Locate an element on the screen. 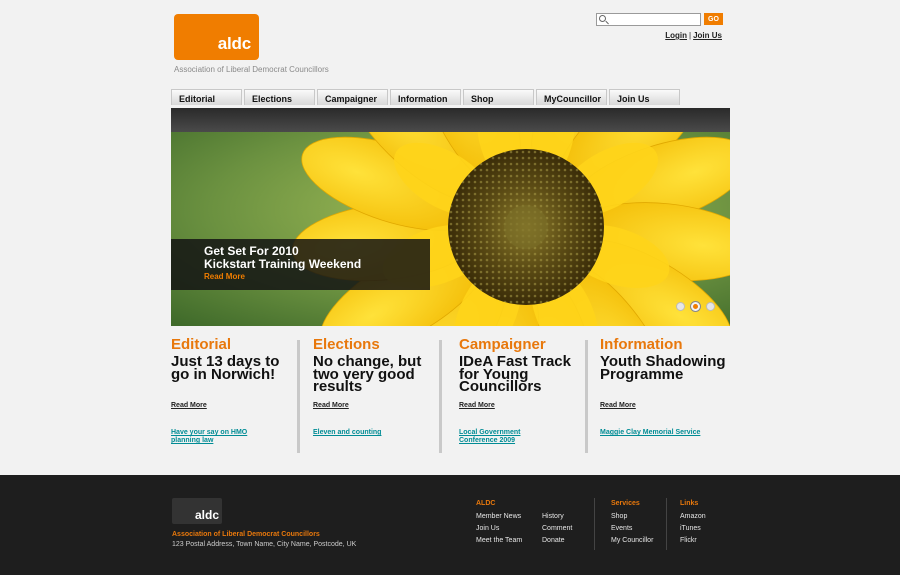 The image size is (900, 575). nav-tab-information: Information is located at coordinates (425, 97).